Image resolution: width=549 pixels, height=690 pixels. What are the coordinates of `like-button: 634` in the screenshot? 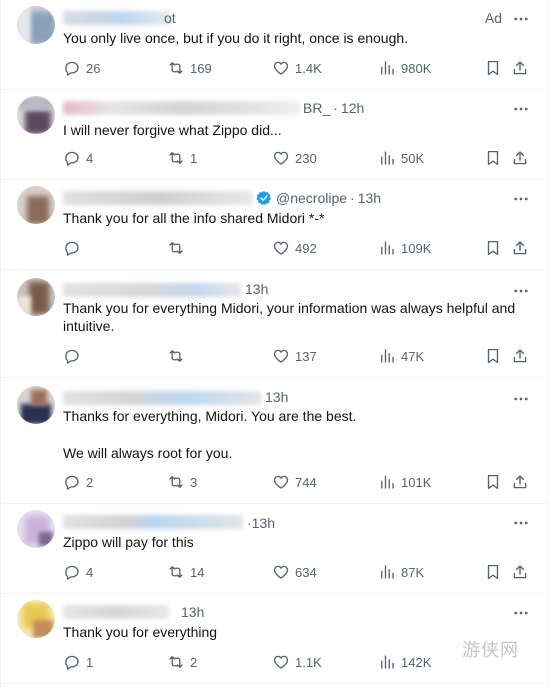 It's located at (294, 572).